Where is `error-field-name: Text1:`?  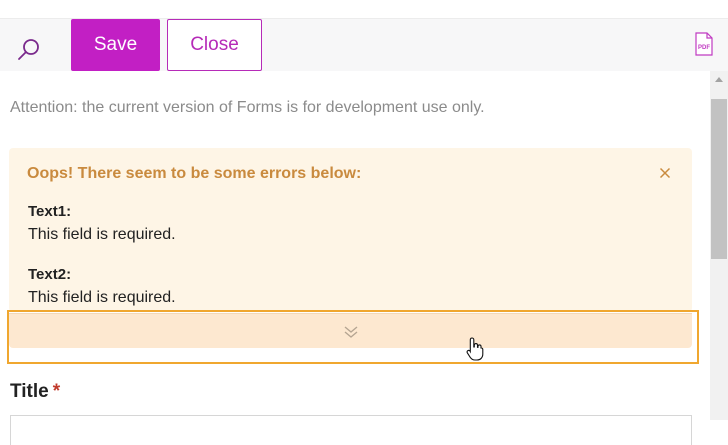
error-field-name: Text1: is located at coordinates (50, 211).